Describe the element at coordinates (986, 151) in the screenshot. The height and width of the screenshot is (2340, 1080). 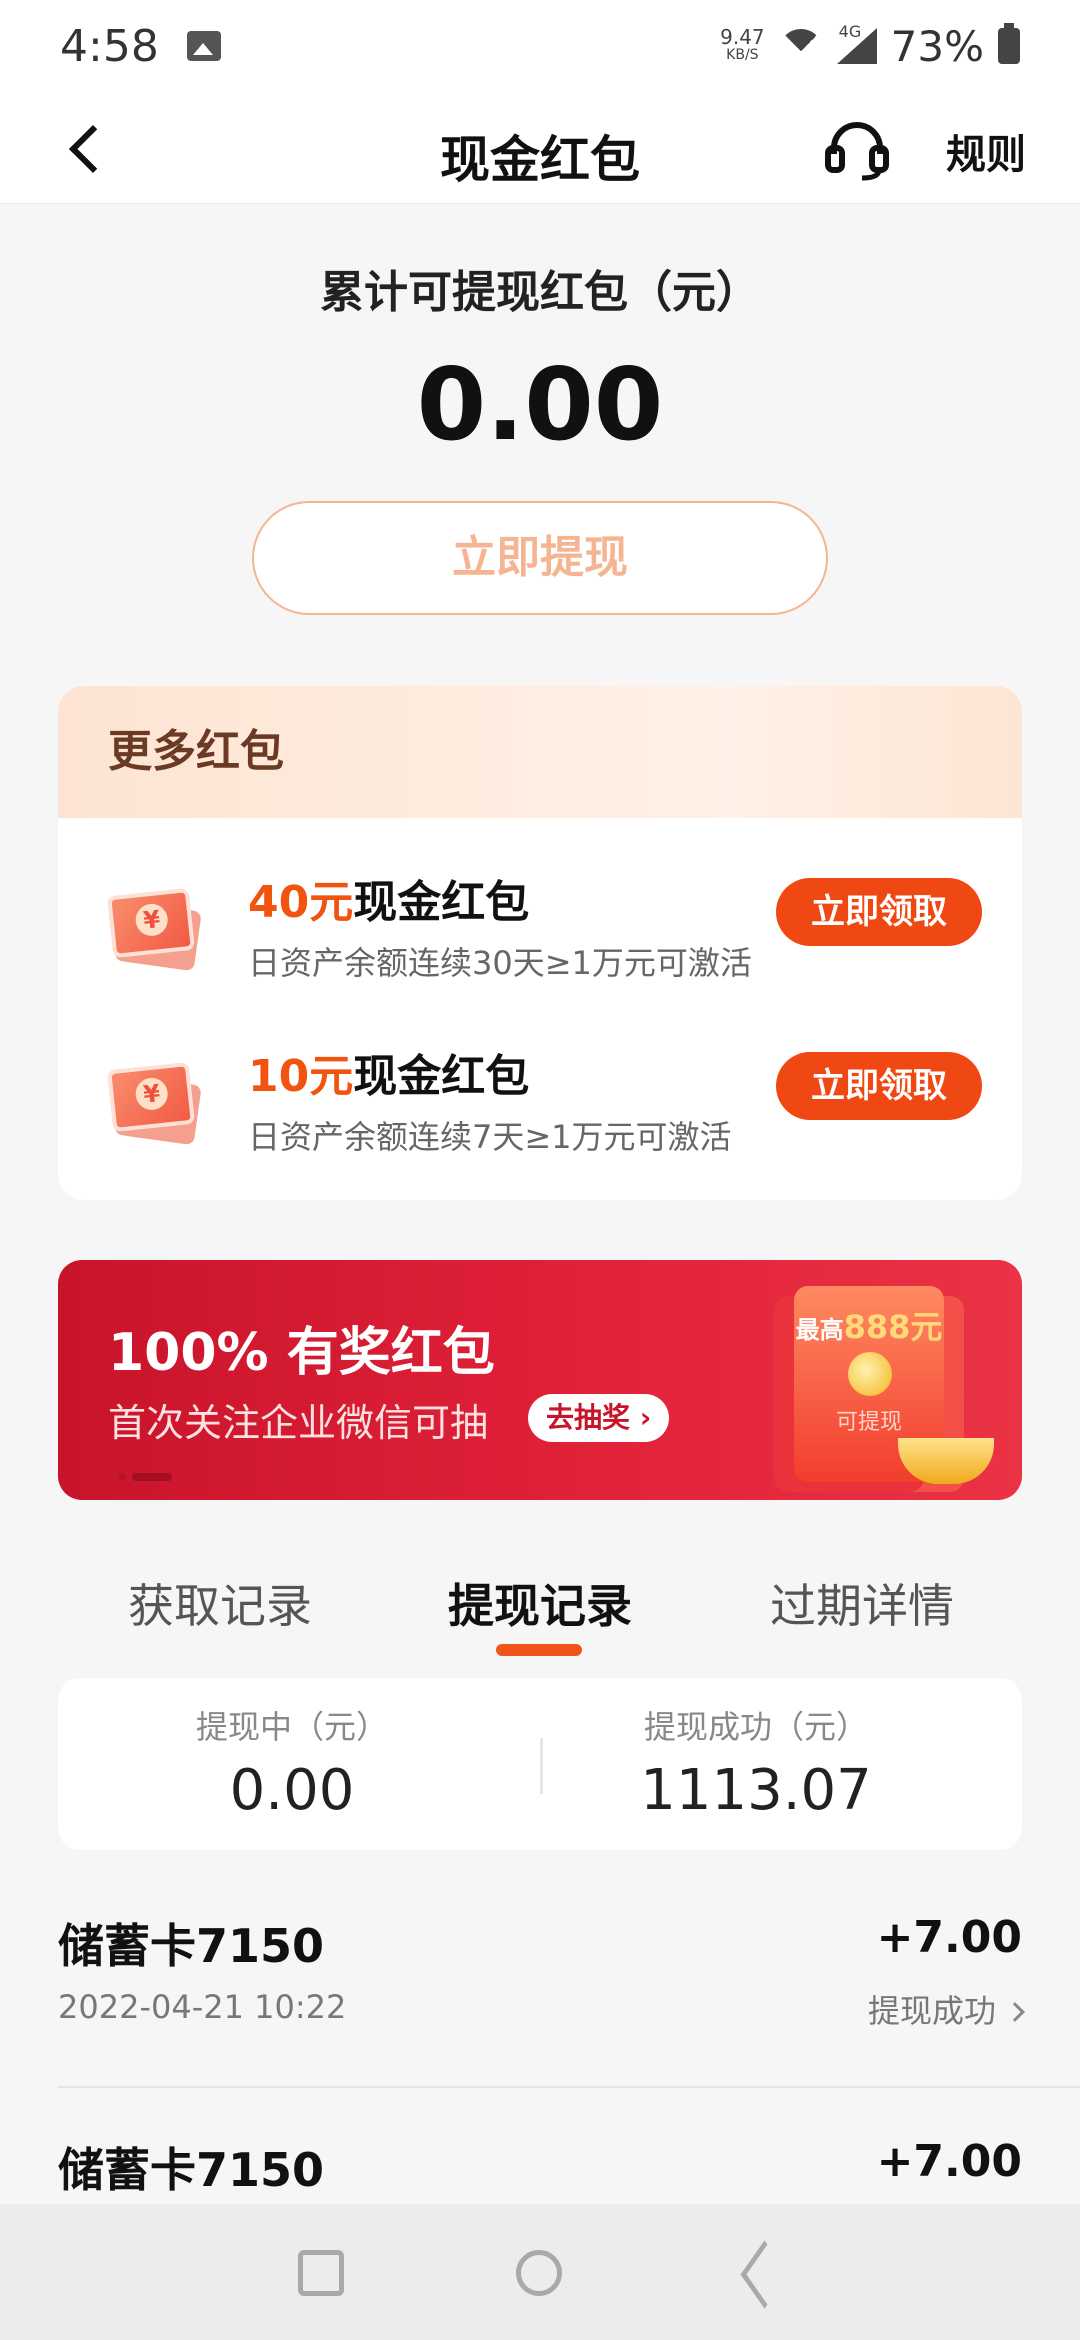
I see `rules-link: 规则` at that location.